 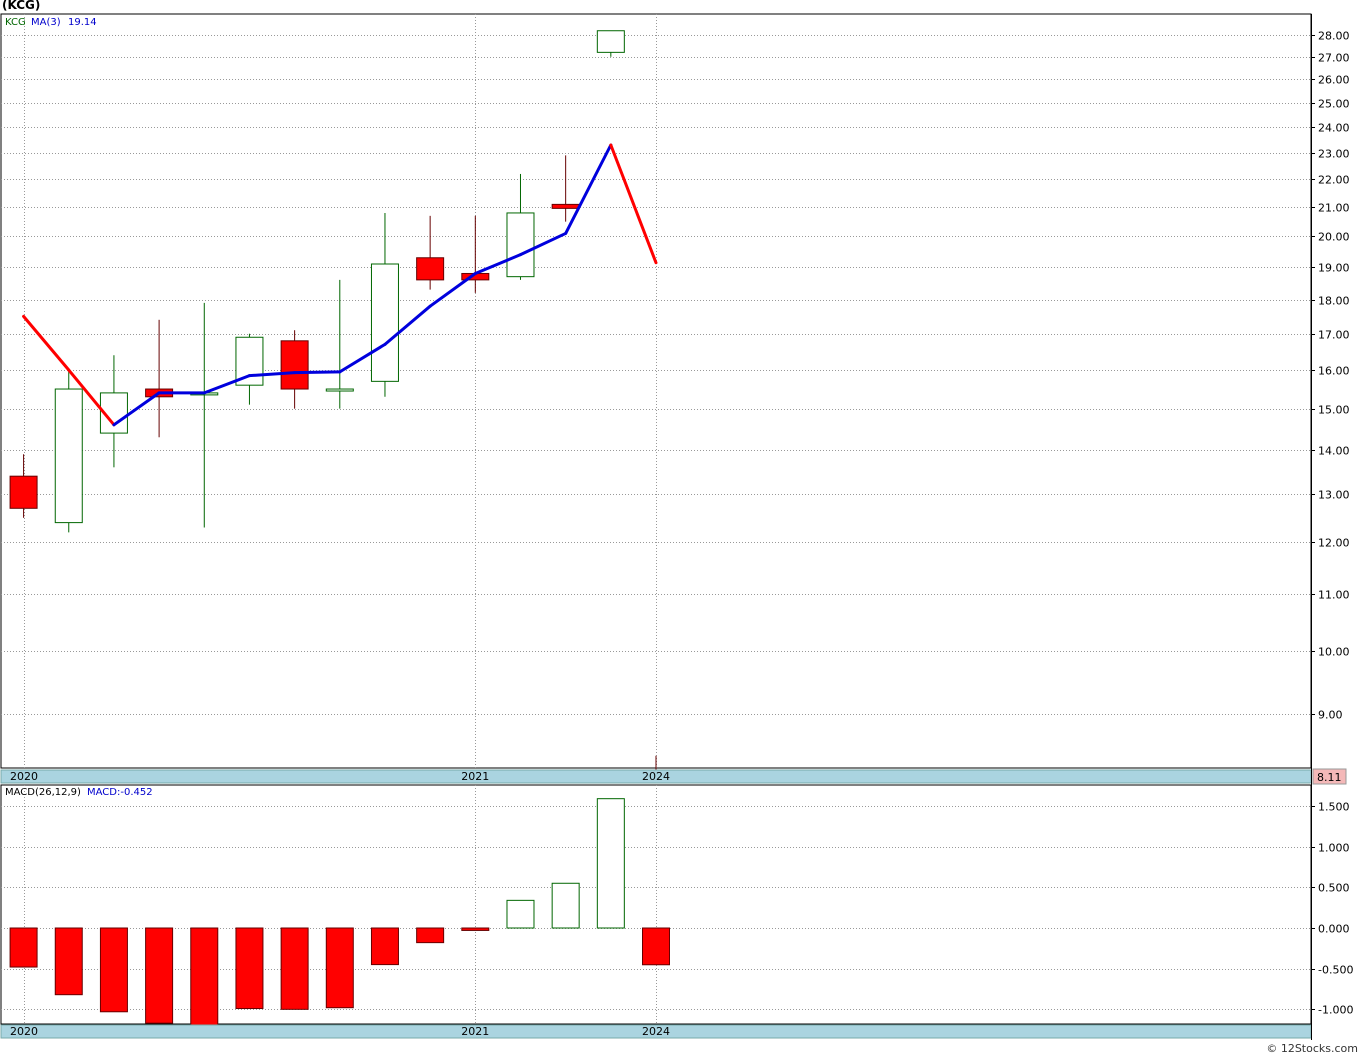 What do you see at coordinates (1335, 1010) in the screenshot?
I see `macd-tick-label: -1.000` at bounding box center [1335, 1010].